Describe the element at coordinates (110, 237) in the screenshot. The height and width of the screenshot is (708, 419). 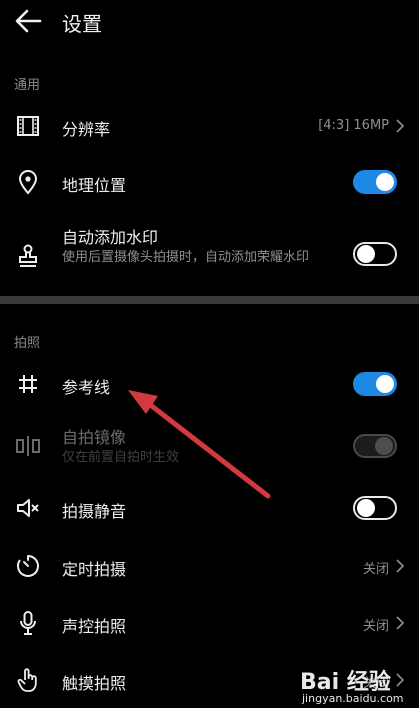
I see `watermark-label: 自动添加水印` at that location.